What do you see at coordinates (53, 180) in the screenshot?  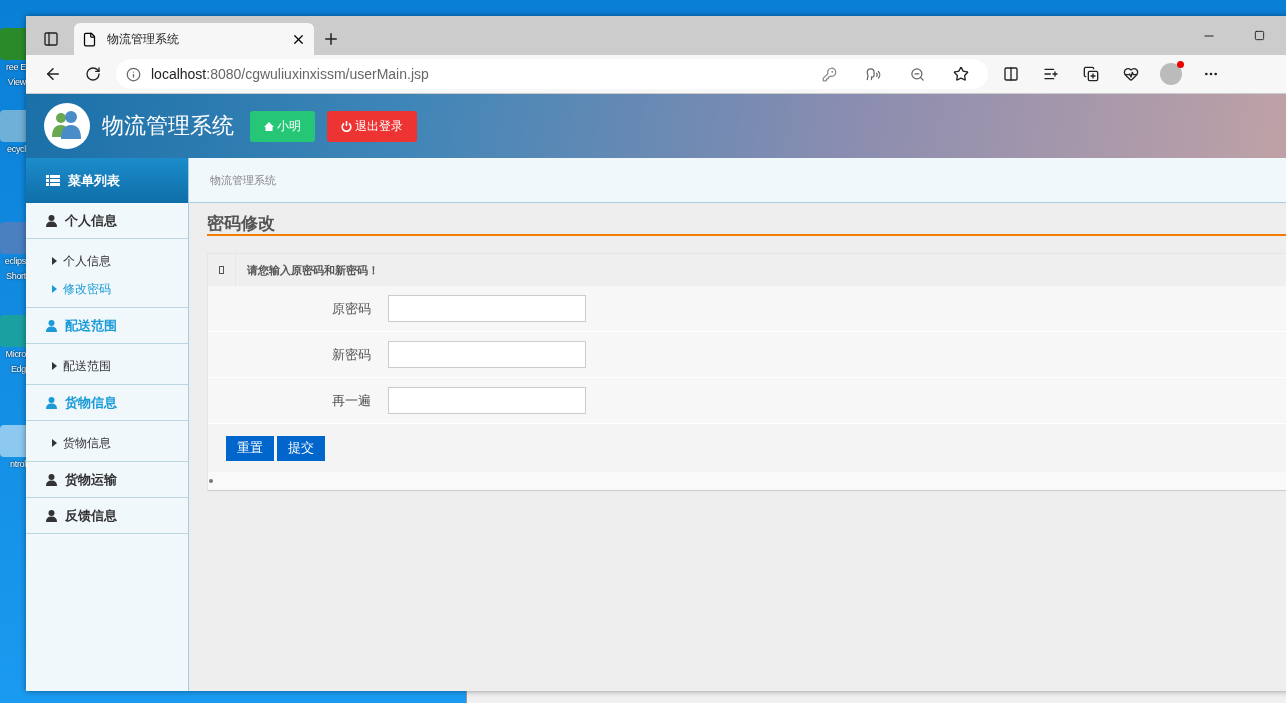 I see `list-icon` at bounding box center [53, 180].